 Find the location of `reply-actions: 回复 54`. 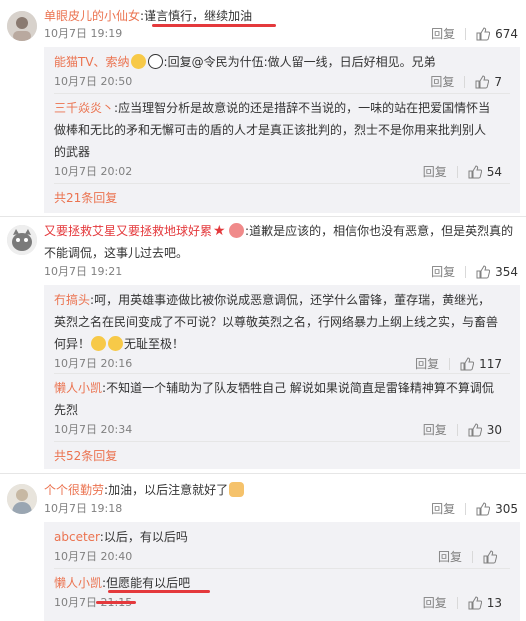

reply-actions: 回复 54 is located at coordinates (462, 171).